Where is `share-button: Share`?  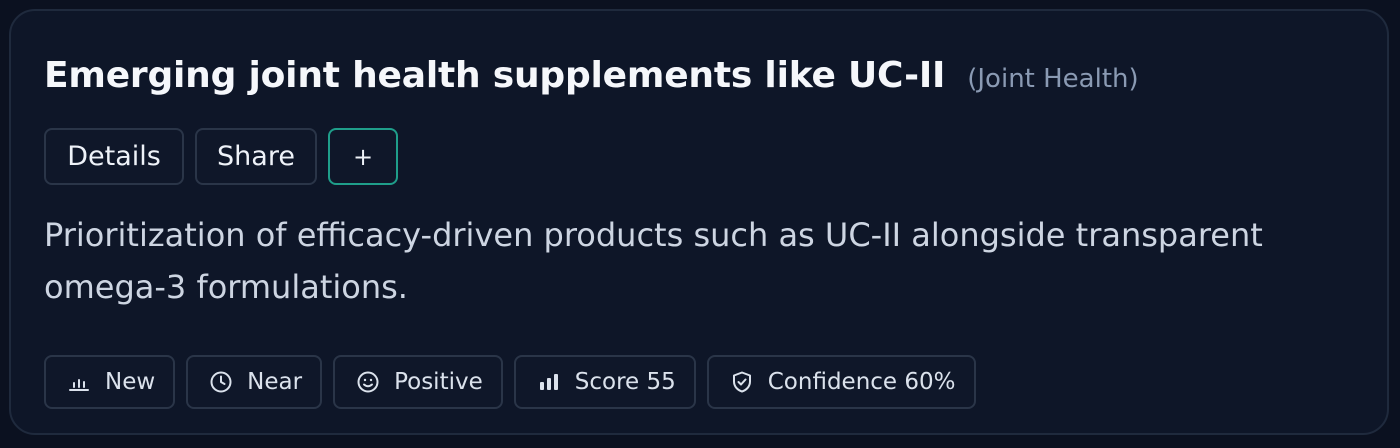
share-button: Share is located at coordinates (256, 156).